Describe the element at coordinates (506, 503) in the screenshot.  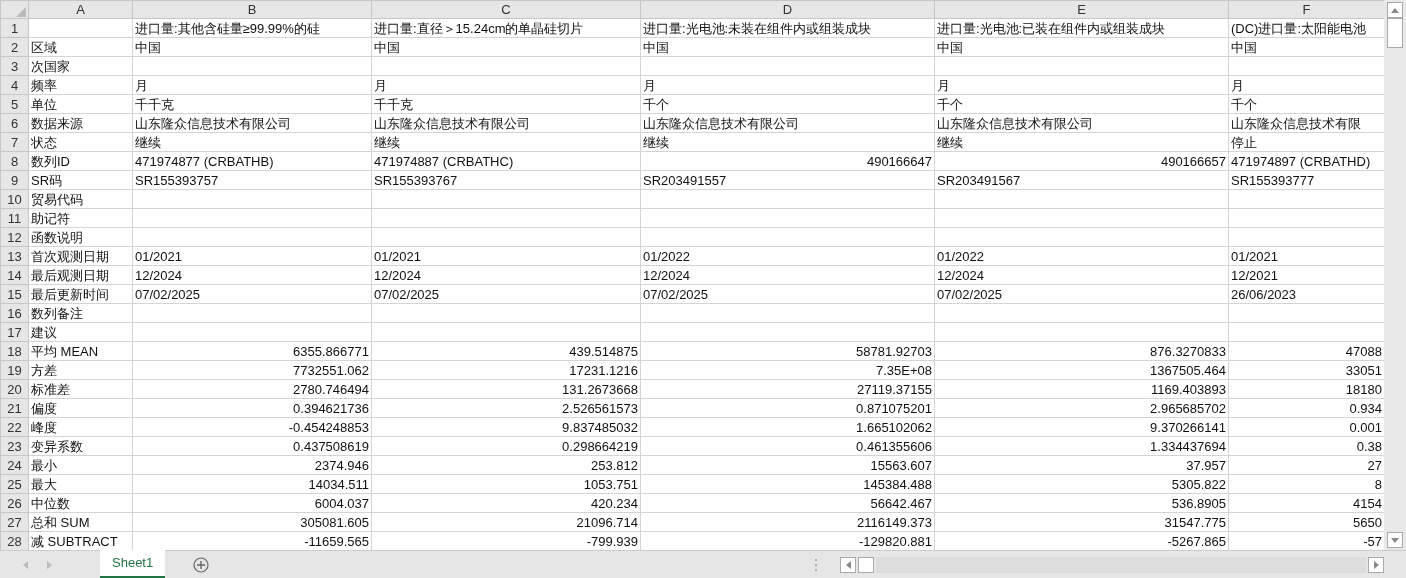
I see `table-cell: 420.234` at that location.